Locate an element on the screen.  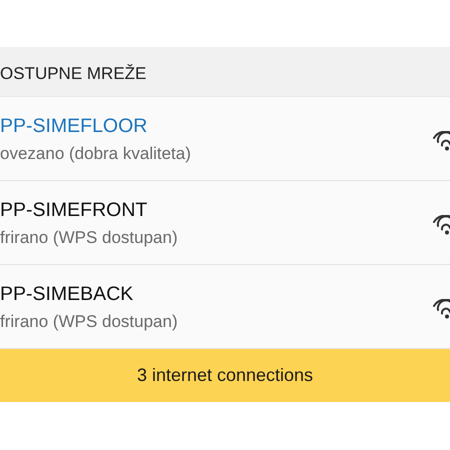
network-status: ovezano (dobra kvaliteta) is located at coordinates (95, 154).